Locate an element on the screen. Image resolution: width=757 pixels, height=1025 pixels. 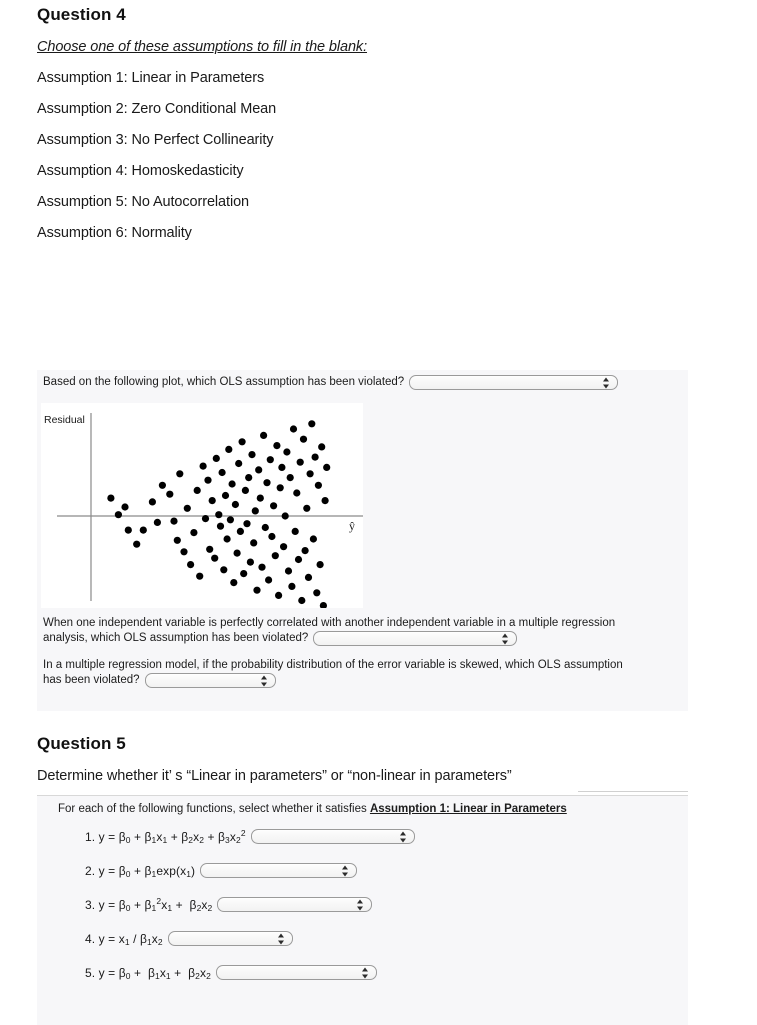
equation-row-5: 5. y = β0 + β1x1 + β2x2 is located at coordinates (231, 973).